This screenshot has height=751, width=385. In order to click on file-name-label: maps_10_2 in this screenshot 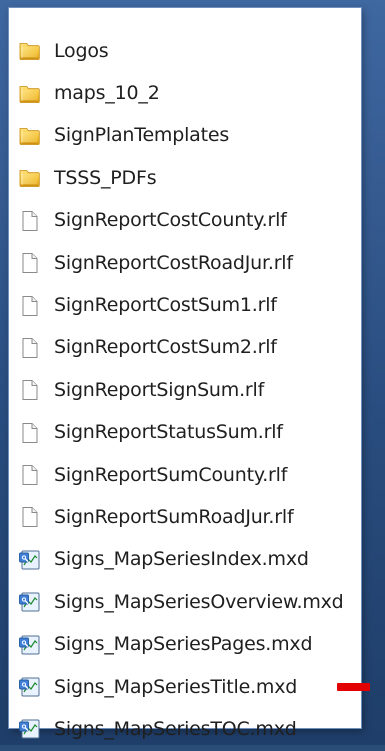, I will do `click(107, 93)`.